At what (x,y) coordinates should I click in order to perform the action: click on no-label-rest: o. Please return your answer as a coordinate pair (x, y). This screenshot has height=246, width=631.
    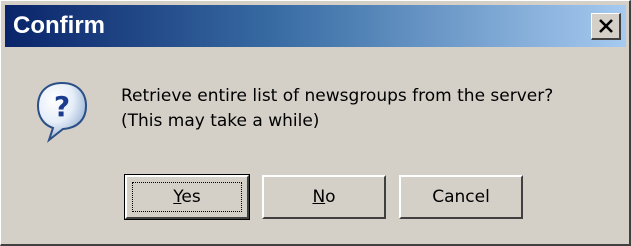
    Looking at the image, I should click on (330, 197).